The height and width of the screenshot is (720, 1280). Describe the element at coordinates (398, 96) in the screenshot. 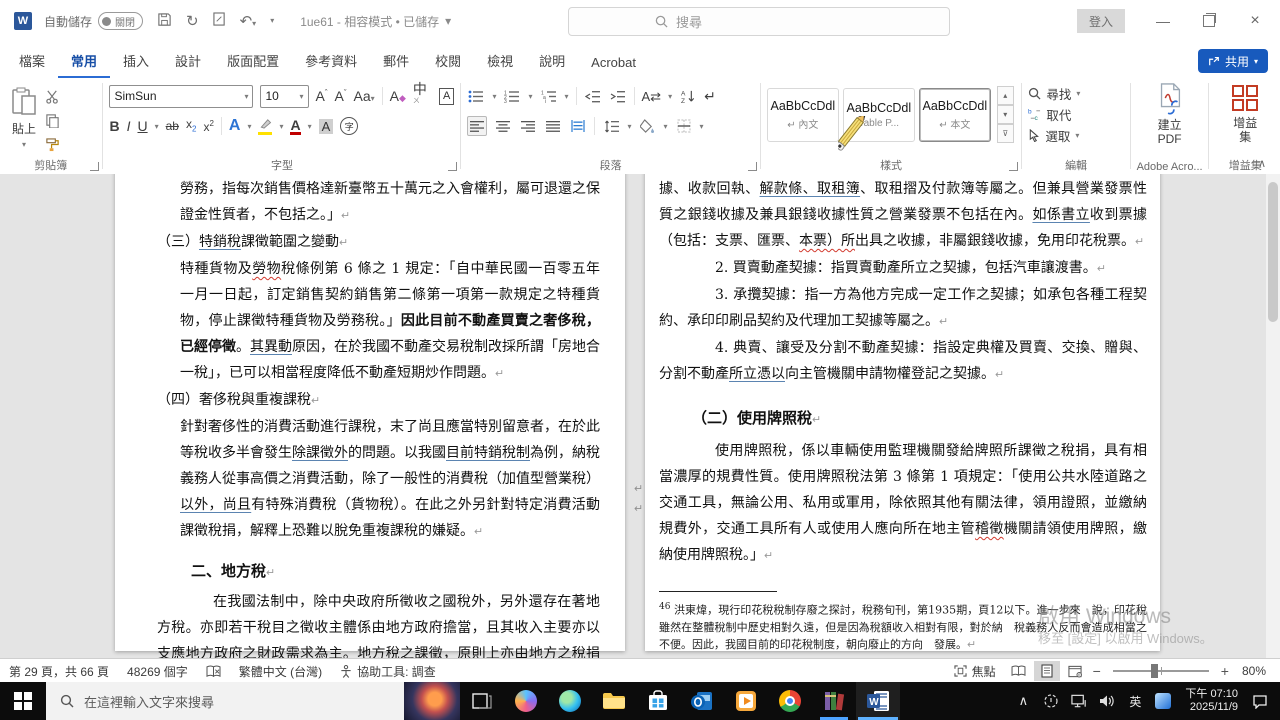

I see `clear-formatting-icon: A◆` at that location.